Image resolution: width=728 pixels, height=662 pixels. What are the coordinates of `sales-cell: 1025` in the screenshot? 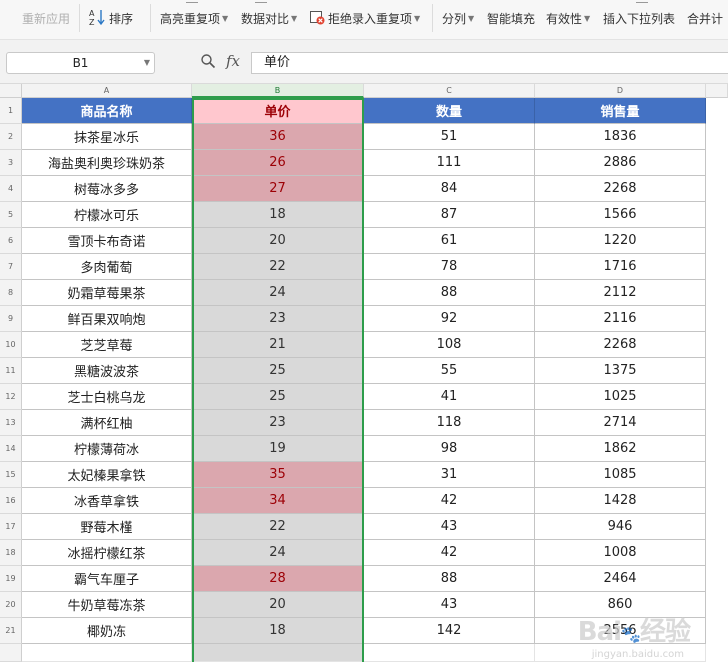 It's located at (620, 397).